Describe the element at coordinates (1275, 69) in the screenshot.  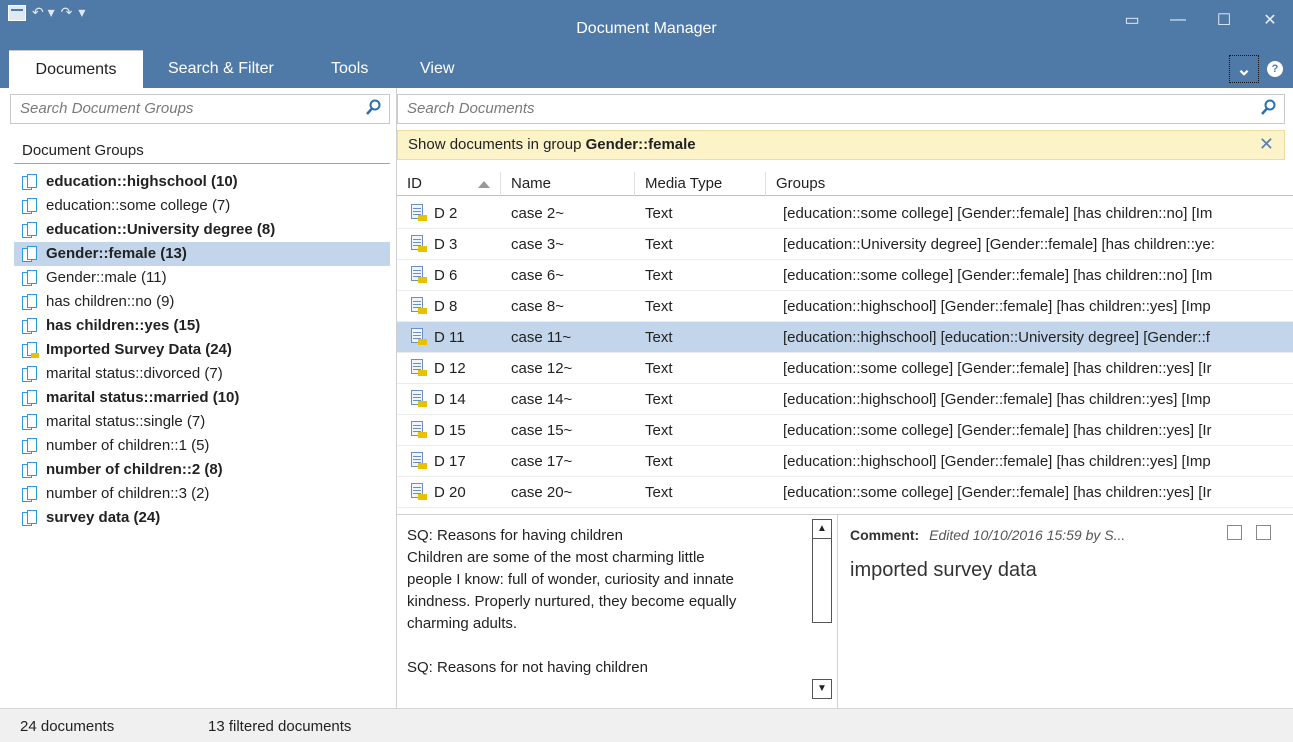
I see `help-icon: ?` at that location.